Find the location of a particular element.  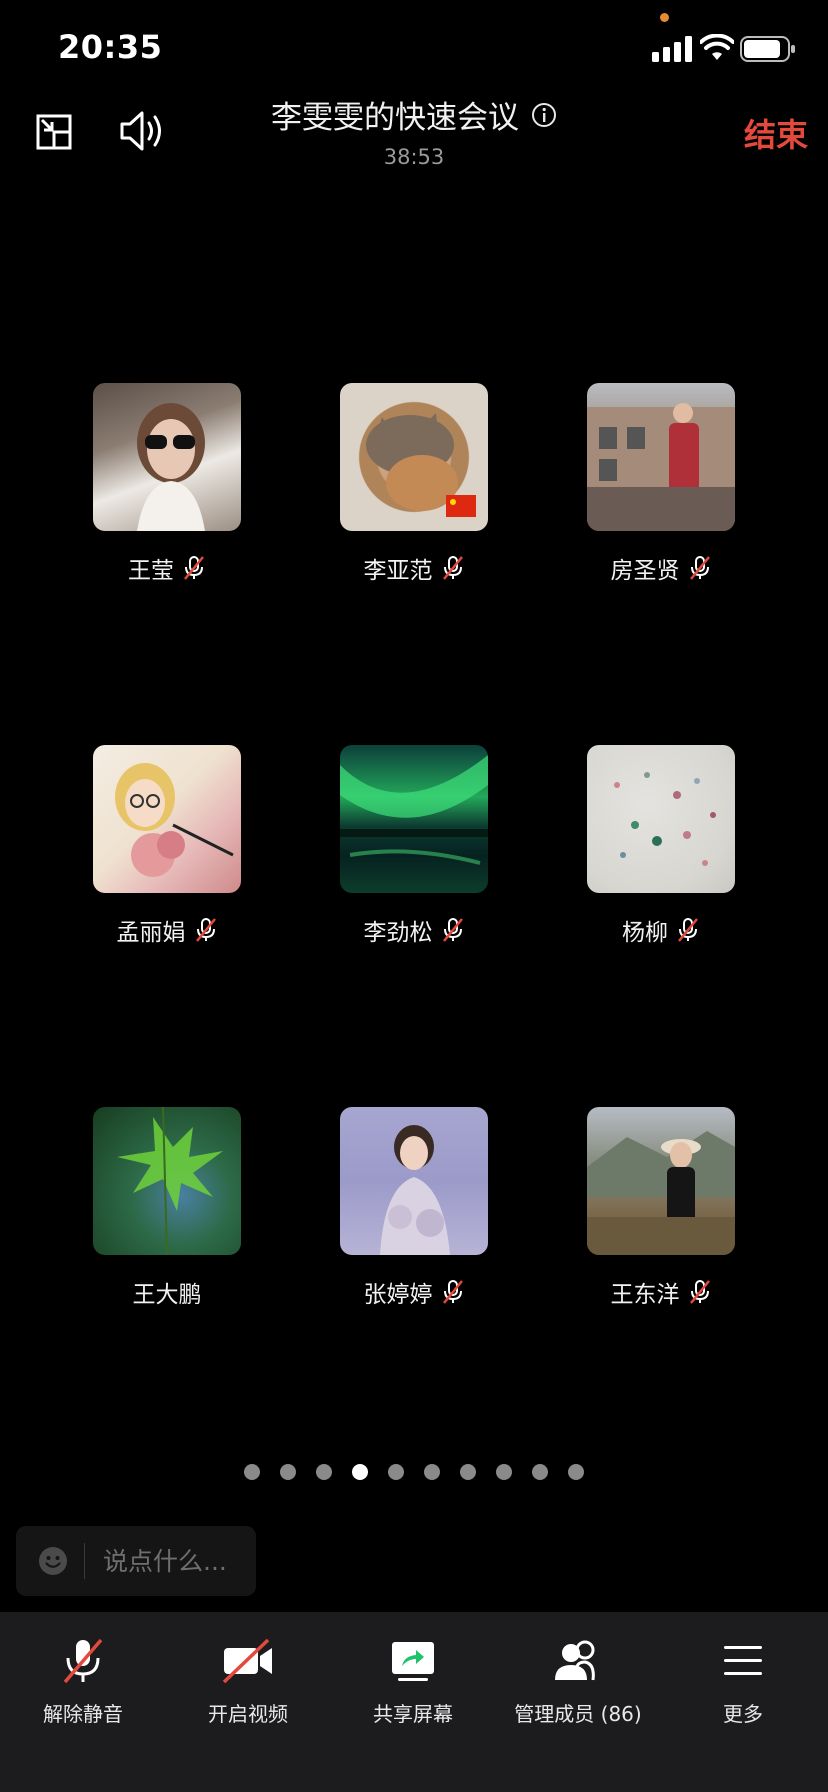

participant-tile: 王莹 is located at coordinates (167, 503).